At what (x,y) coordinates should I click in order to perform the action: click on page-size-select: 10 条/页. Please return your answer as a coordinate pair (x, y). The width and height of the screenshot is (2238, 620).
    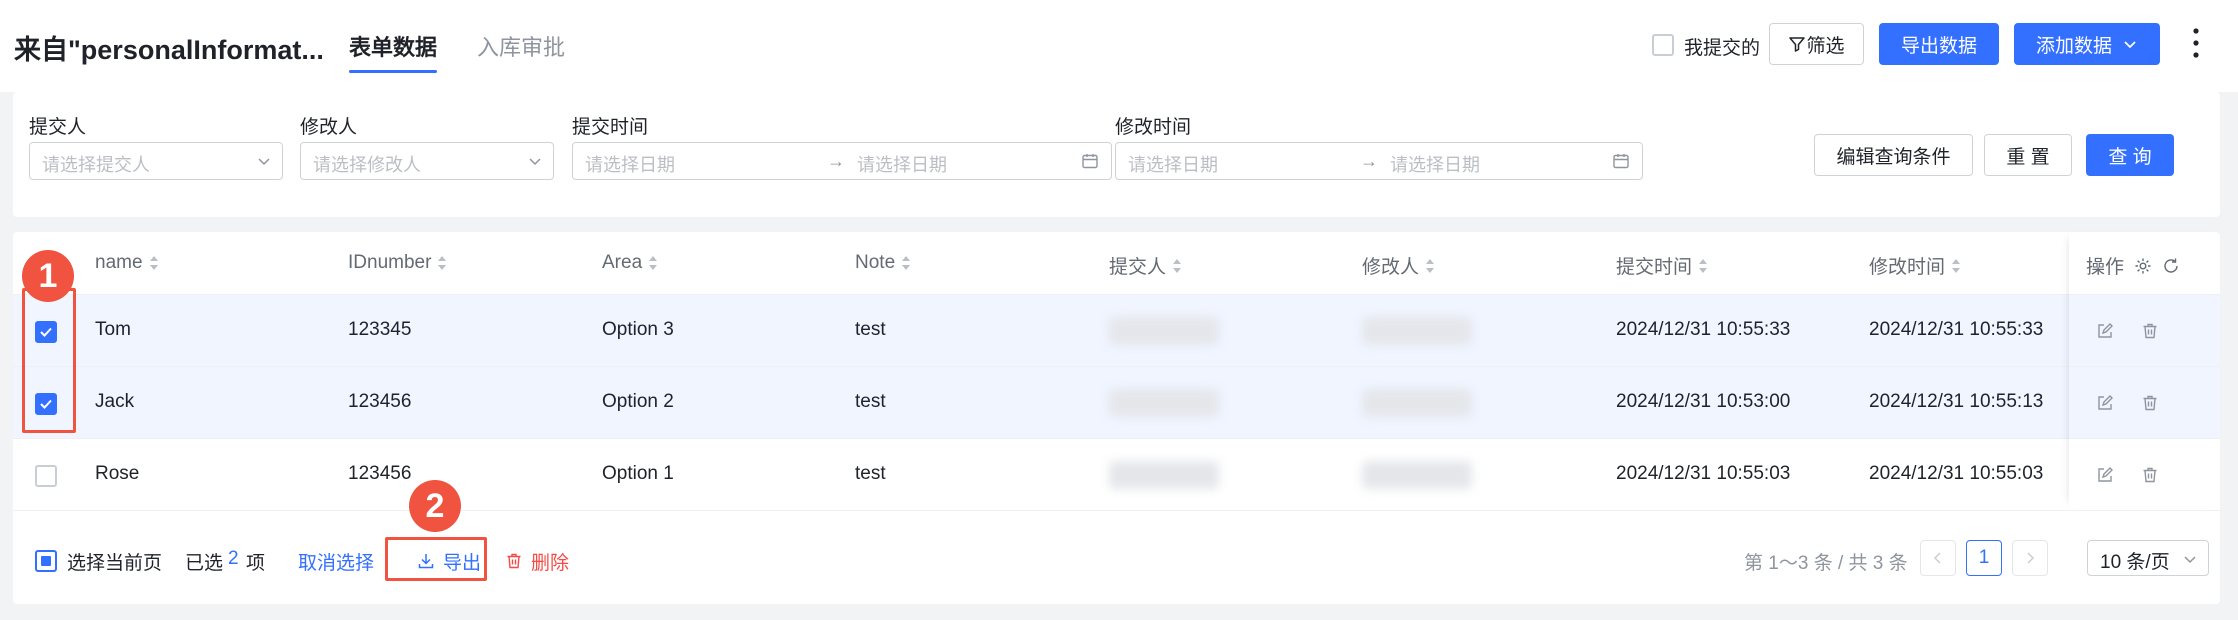
    Looking at the image, I should click on (2148, 558).